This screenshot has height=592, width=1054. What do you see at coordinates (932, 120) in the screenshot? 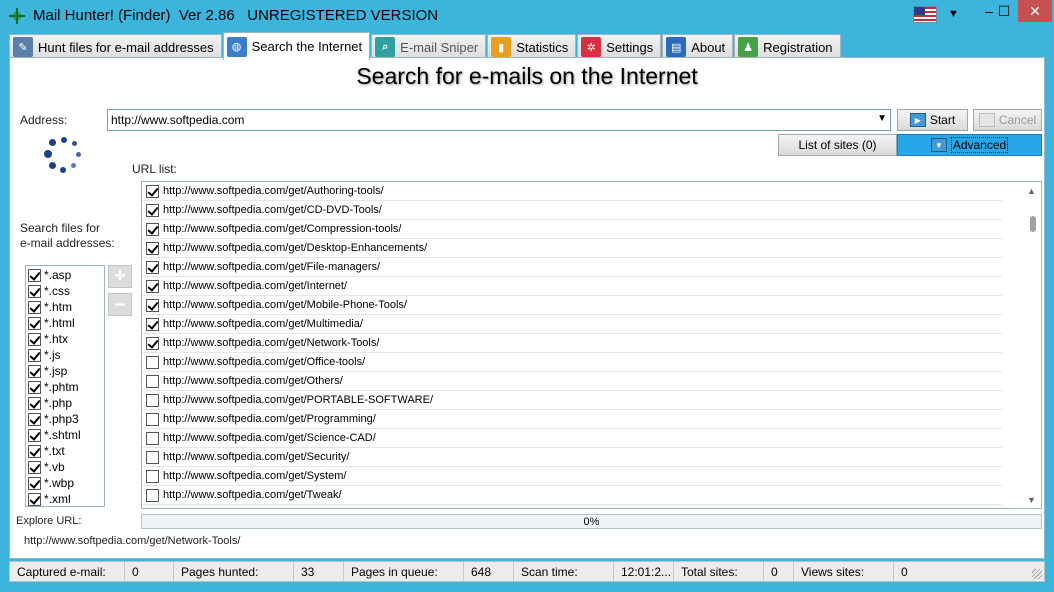
I see `start-button: ▶ Start` at bounding box center [932, 120].